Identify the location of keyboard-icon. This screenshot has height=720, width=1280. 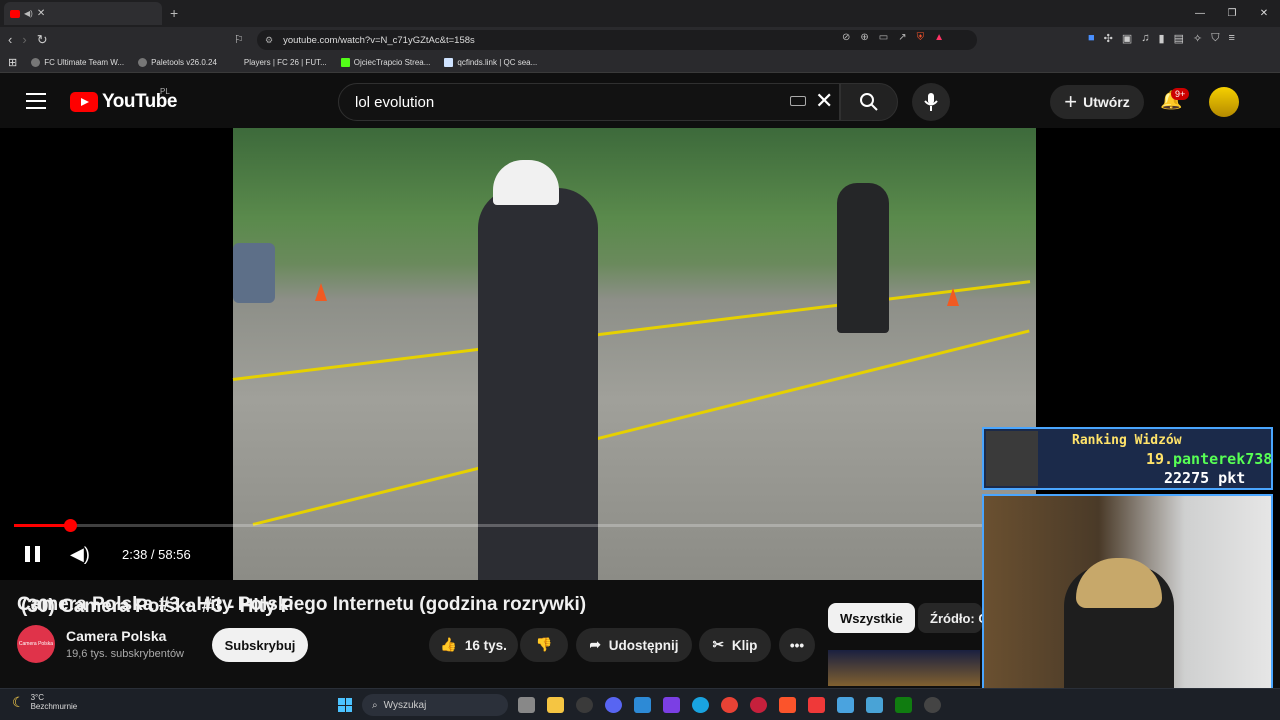
(798, 101).